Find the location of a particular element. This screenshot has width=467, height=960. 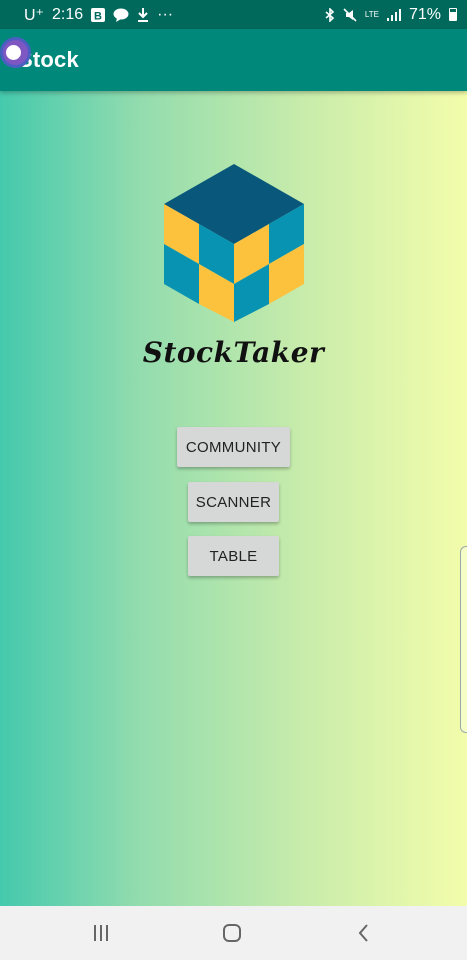

battery-icon is located at coordinates (453, 14).